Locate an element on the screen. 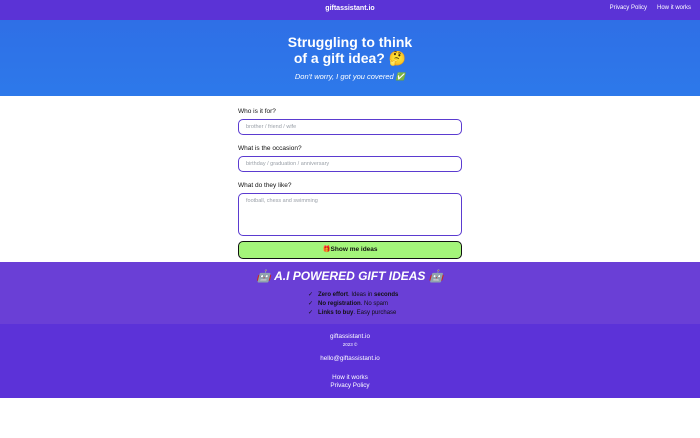  feature-item: ✓ No registration. No spam is located at coordinates (348, 304).